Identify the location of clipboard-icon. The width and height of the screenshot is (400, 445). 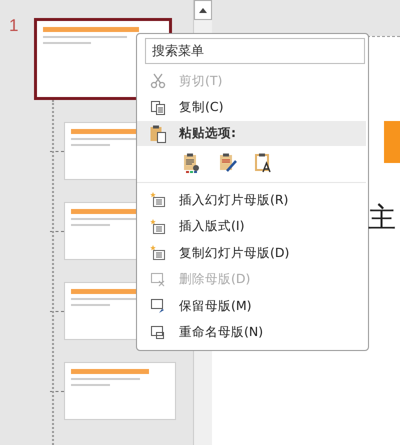
(158, 133).